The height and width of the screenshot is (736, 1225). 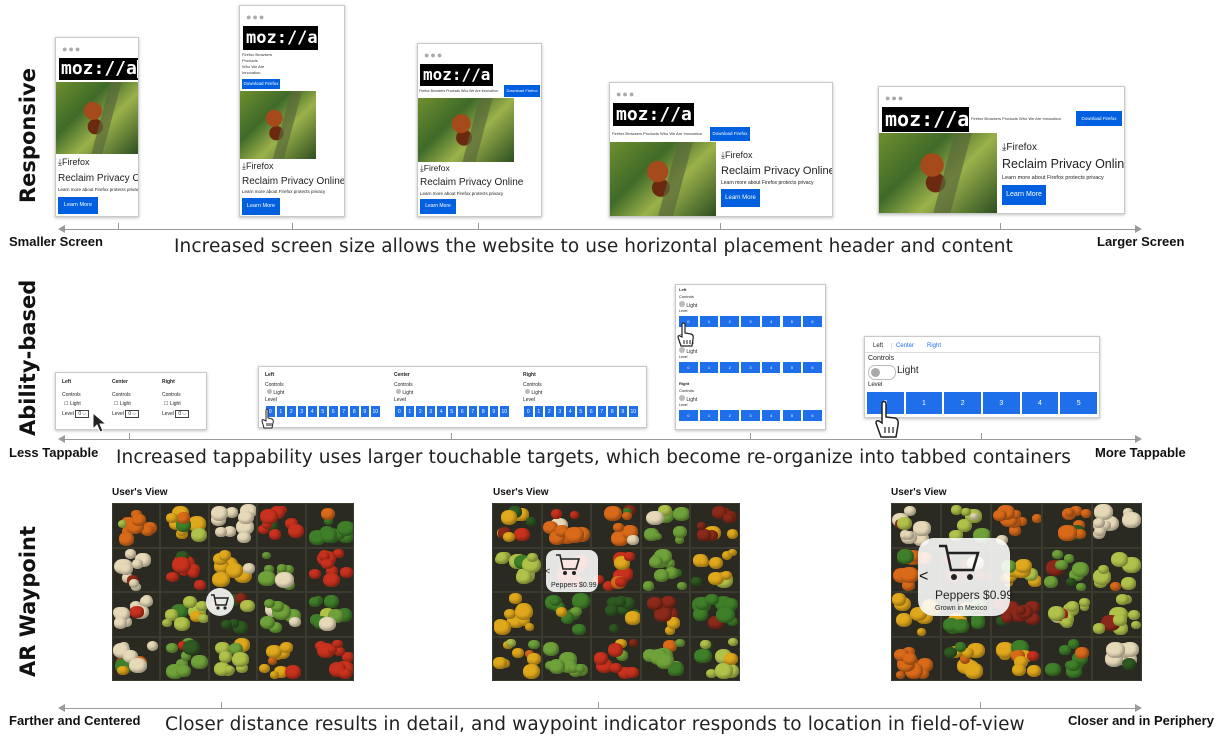 What do you see at coordinates (905, 346) in the screenshot?
I see `tab-center: Center` at bounding box center [905, 346].